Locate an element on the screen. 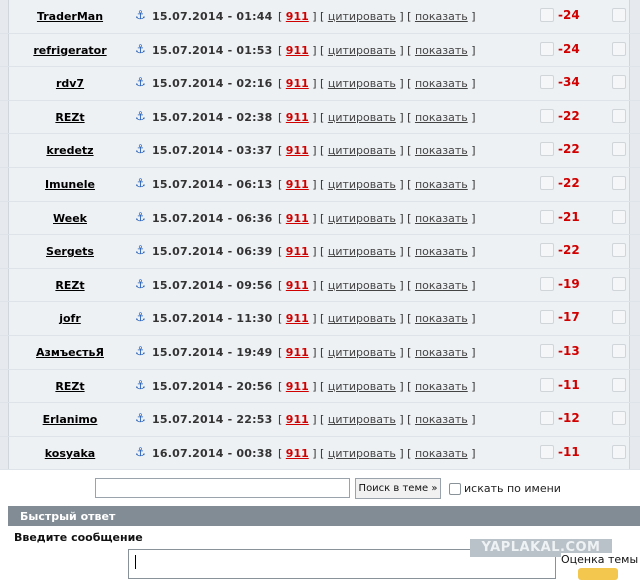  post-author-link: Imunele is located at coordinates (70, 184).